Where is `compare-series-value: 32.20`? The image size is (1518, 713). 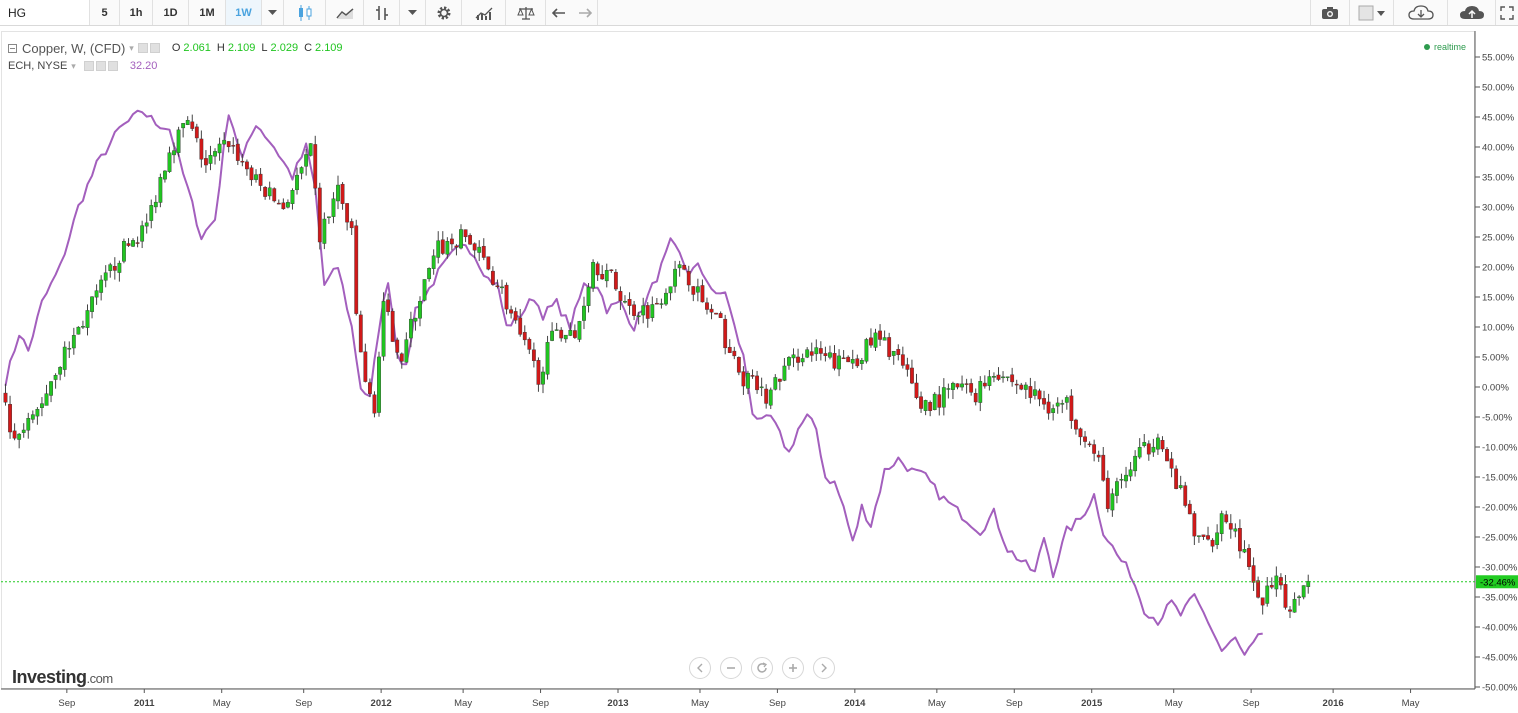 compare-series-value: 32.20 is located at coordinates (143, 66).